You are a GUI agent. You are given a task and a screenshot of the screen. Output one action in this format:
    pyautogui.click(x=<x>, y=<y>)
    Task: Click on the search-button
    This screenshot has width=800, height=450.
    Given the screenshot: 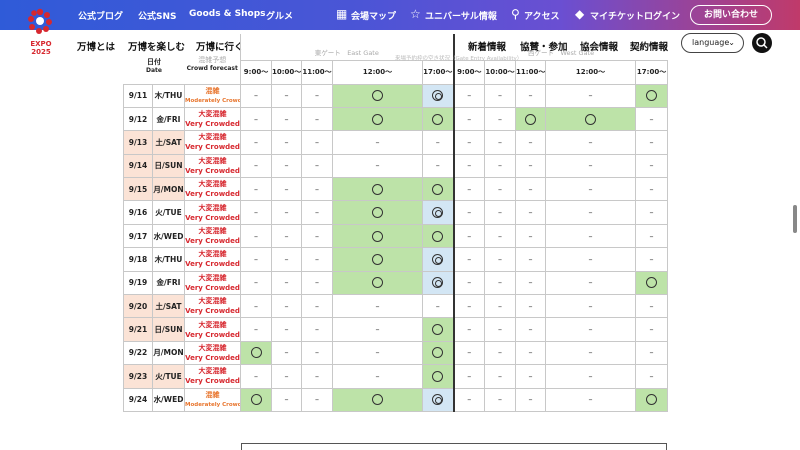 What is the action you would take?
    pyautogui.click(x=762, y=43)
    